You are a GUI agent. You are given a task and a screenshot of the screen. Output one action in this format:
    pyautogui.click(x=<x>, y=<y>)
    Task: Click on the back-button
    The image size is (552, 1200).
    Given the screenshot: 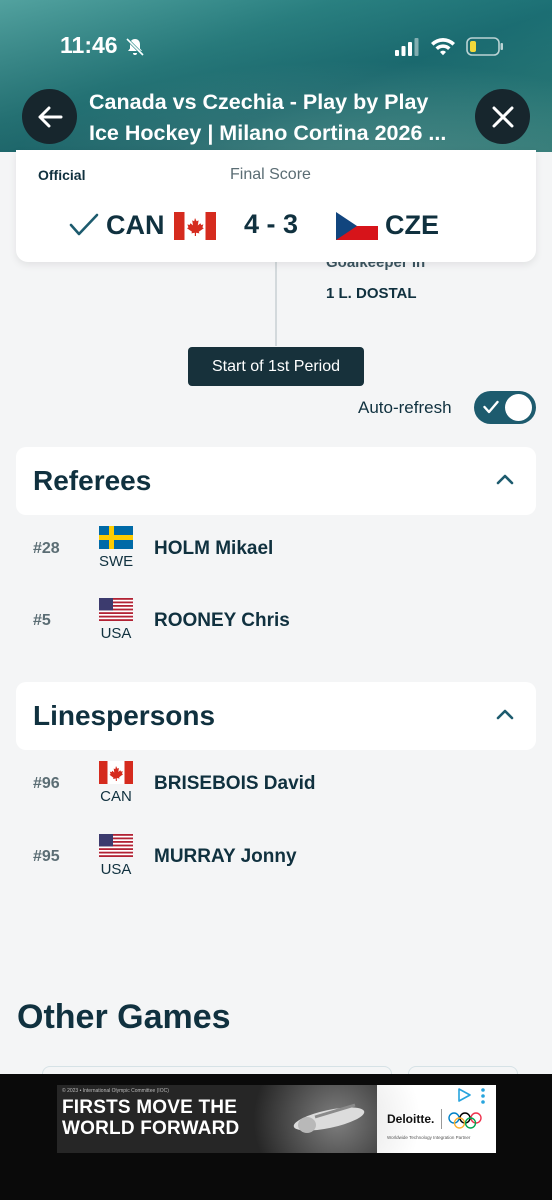 What is the action you would take?
    pyautogui.click(x=49, y=116)
    